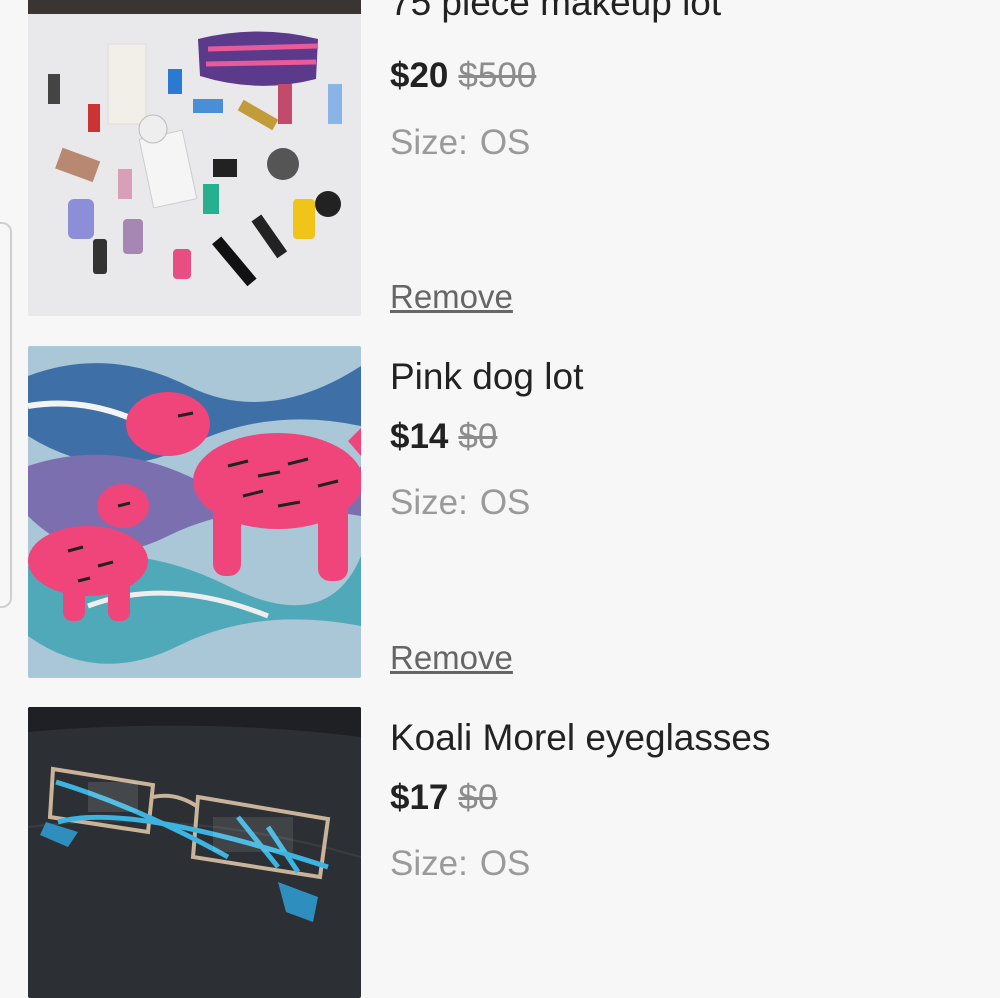 The height and width of the screenshot is (998, 1000). I want to click on listing-photo-pink-dogs, so click(194, 512).